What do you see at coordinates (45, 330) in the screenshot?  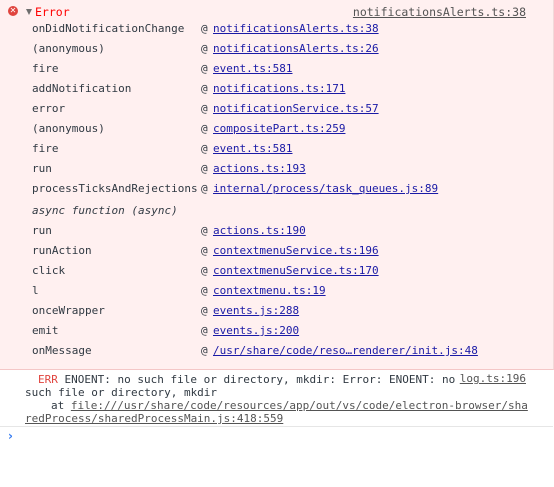 I see `stack-frame-function: emit` at bounding box center [45, 330].